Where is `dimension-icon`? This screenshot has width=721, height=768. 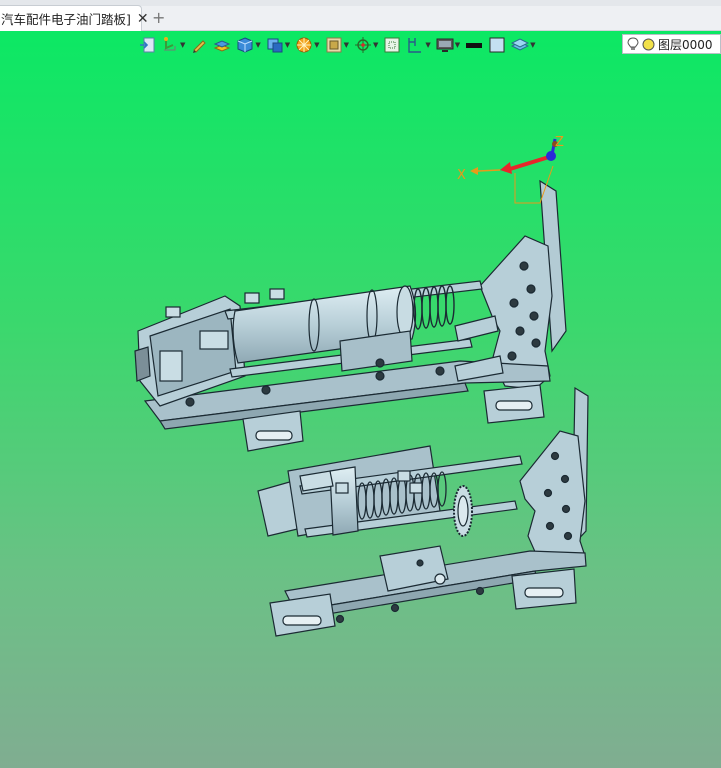
dimension-icon is located at coordinates (415, 45).